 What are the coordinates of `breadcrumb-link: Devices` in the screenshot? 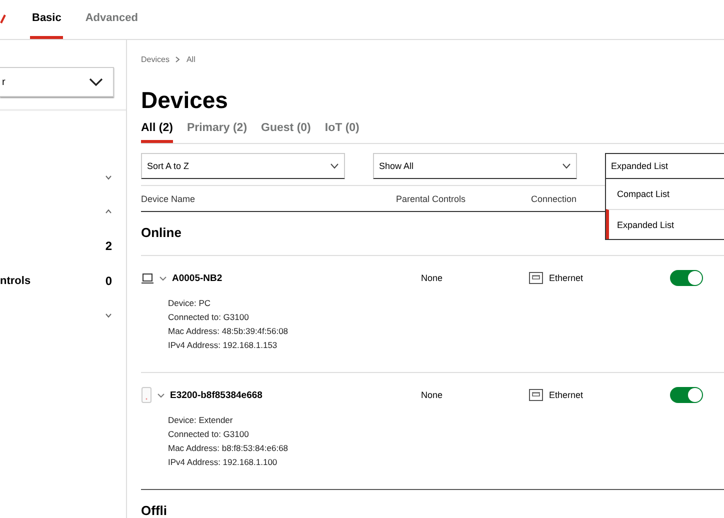 It's located at (155, 59).